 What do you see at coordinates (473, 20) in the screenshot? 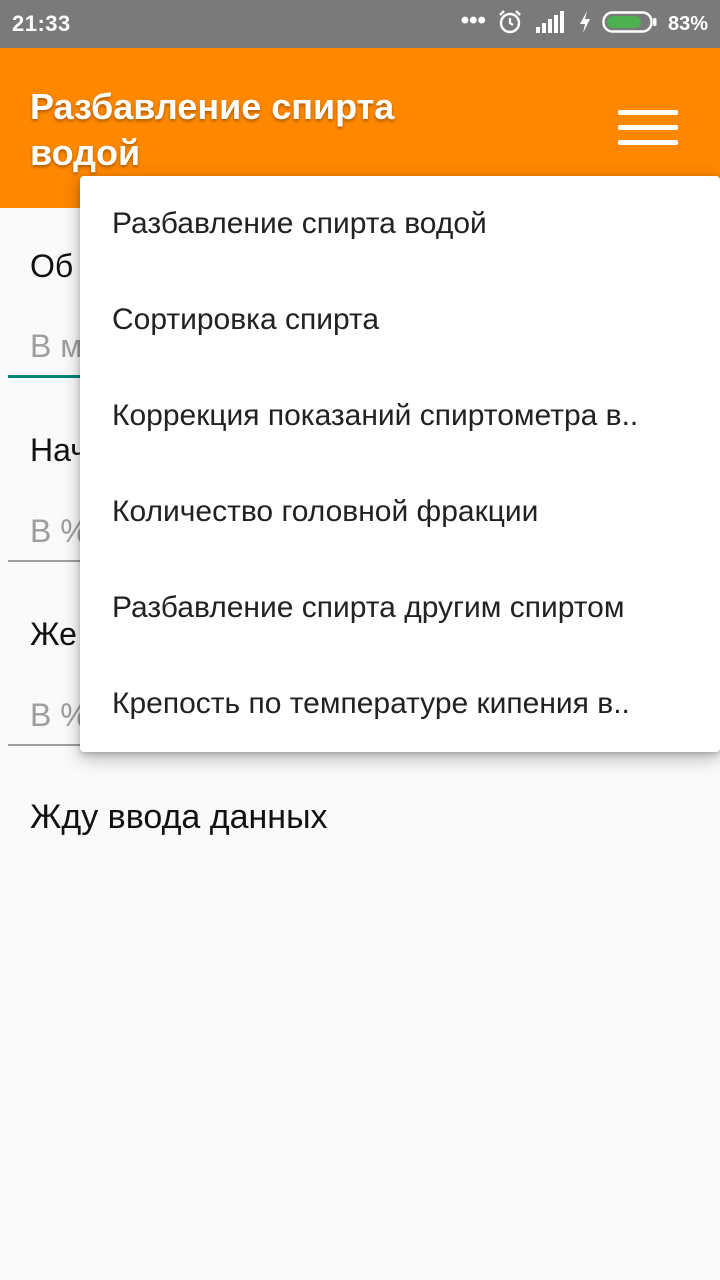
I see `more-dots-icon: •••` at bounding box center [473, 20].